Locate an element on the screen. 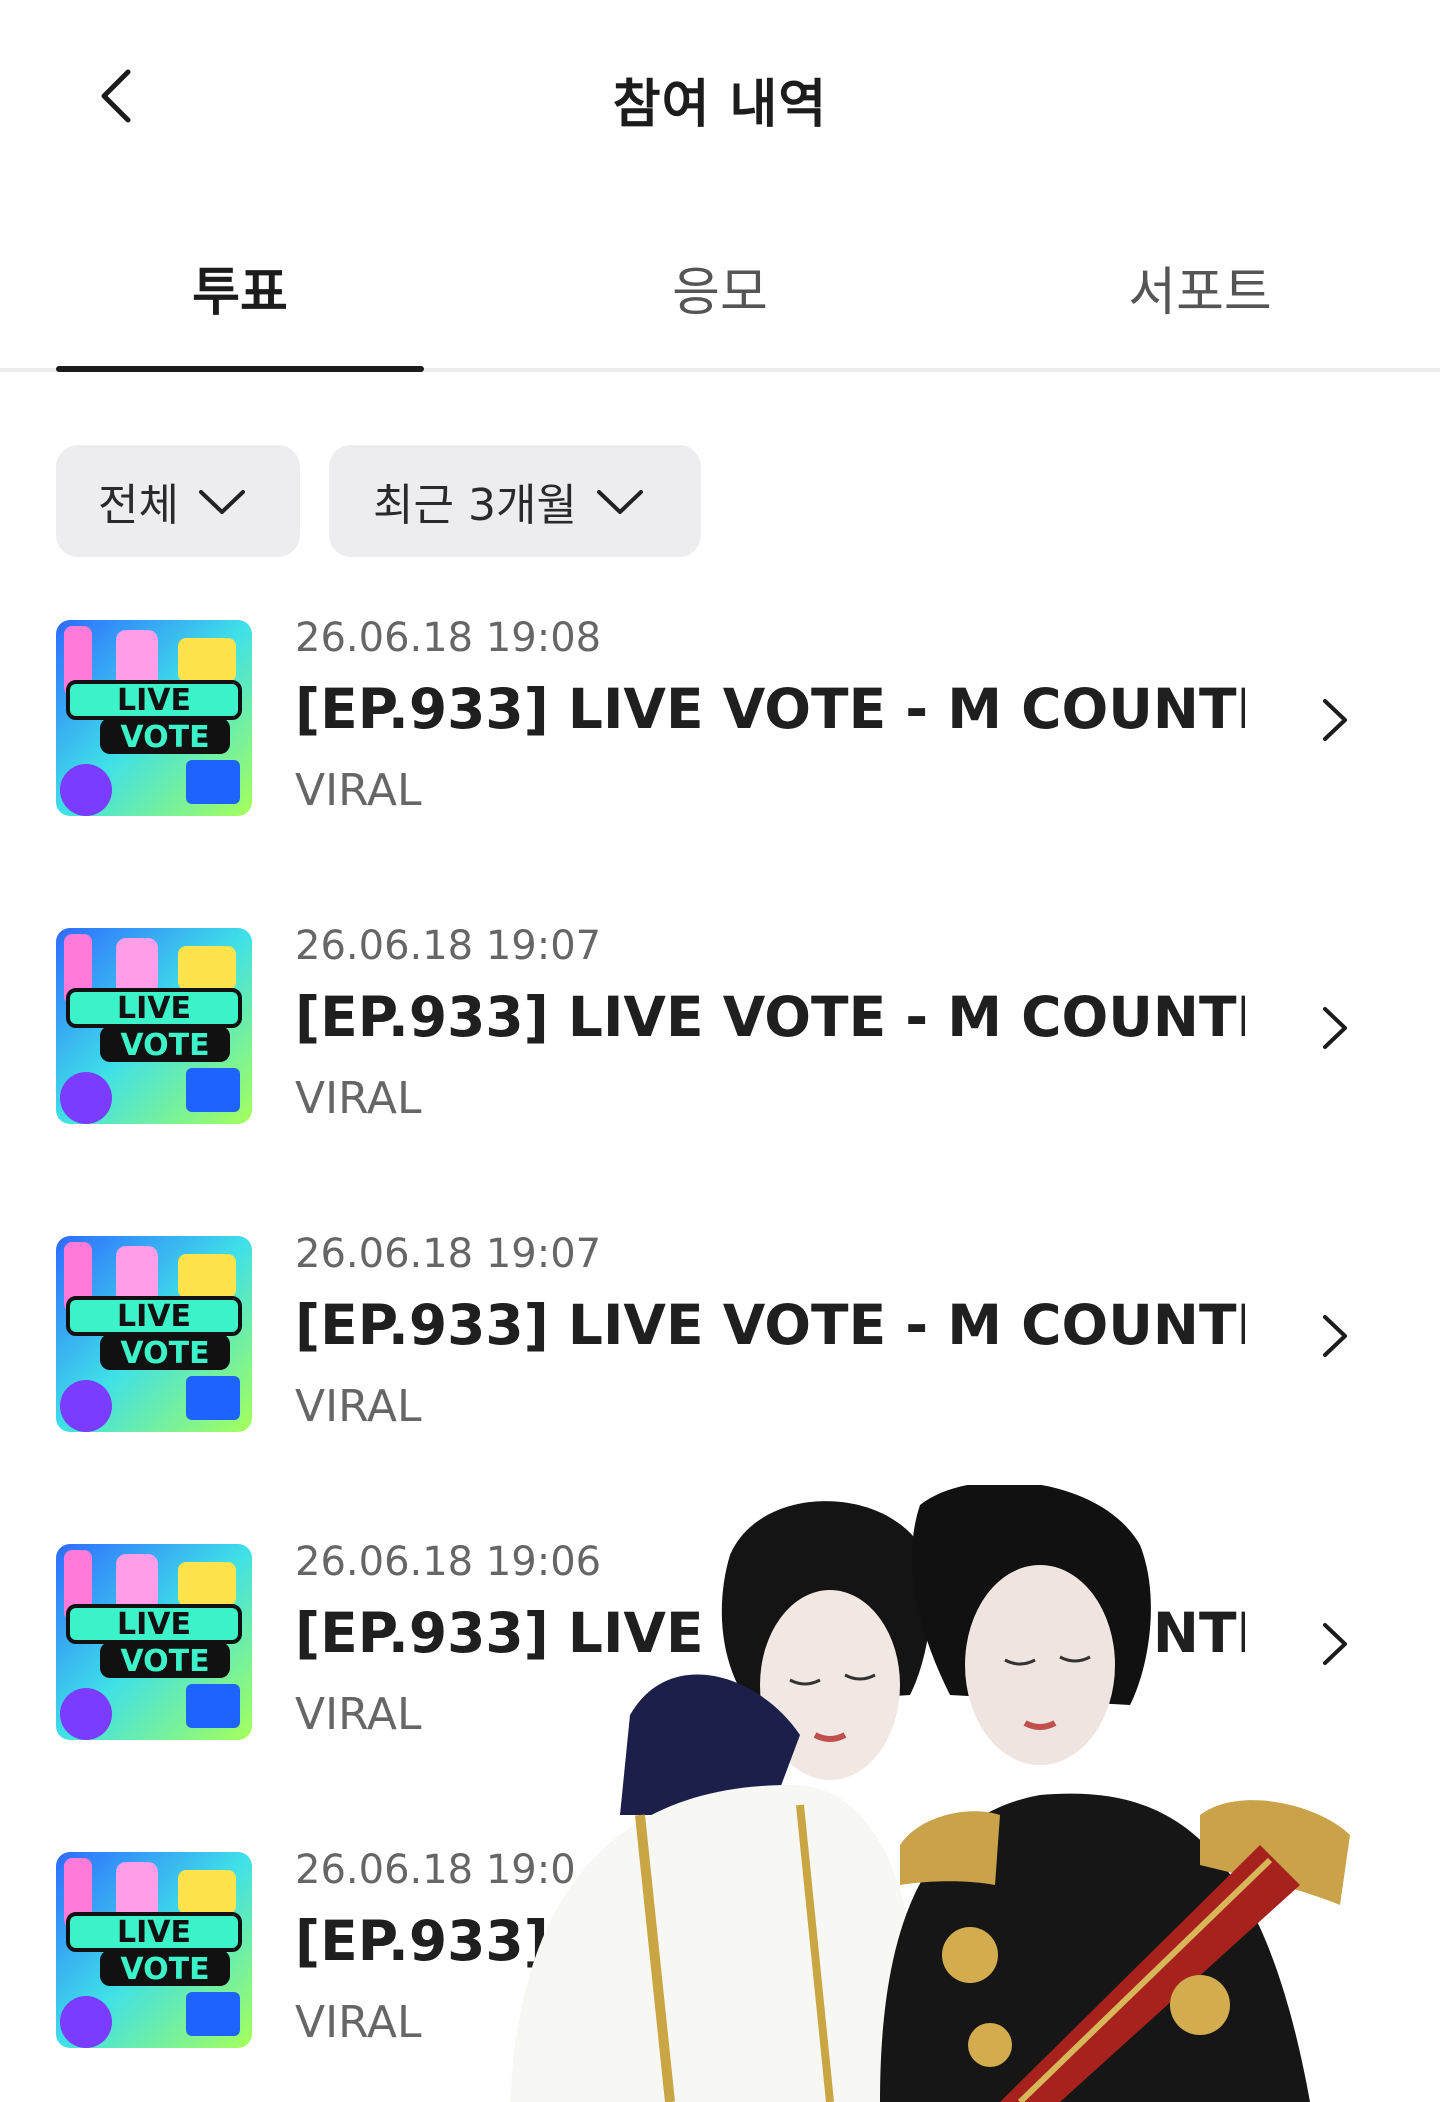 The width and height of the screenshot is (1440, 2102). vote-date: 26.06.18 19:08 is located at coordinates (448, 638).